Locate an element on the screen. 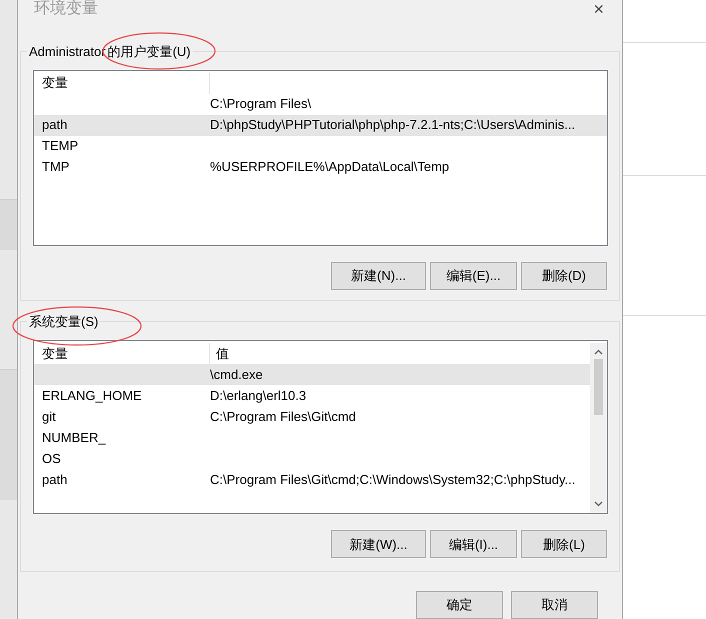  scroll-down-icon is located at coordinates (598, 504).